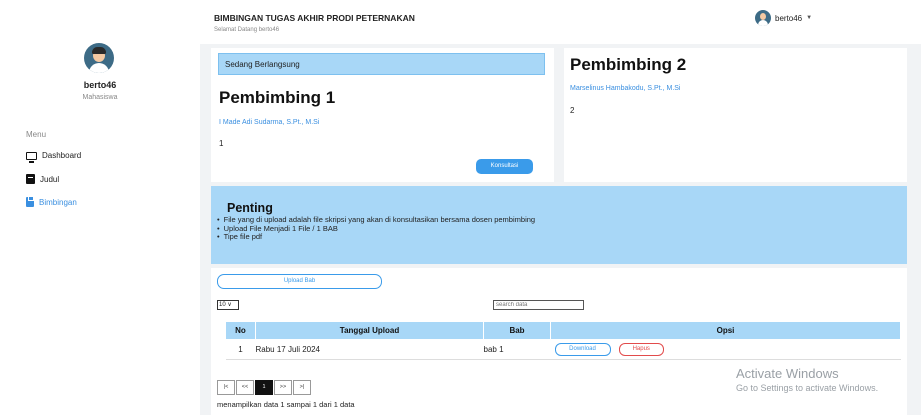 The image size is (921, 415). What do you see at coordinates (283, 387) in the screenshot?
I see `next-page-button: >>` at bounding box center [283, 387].